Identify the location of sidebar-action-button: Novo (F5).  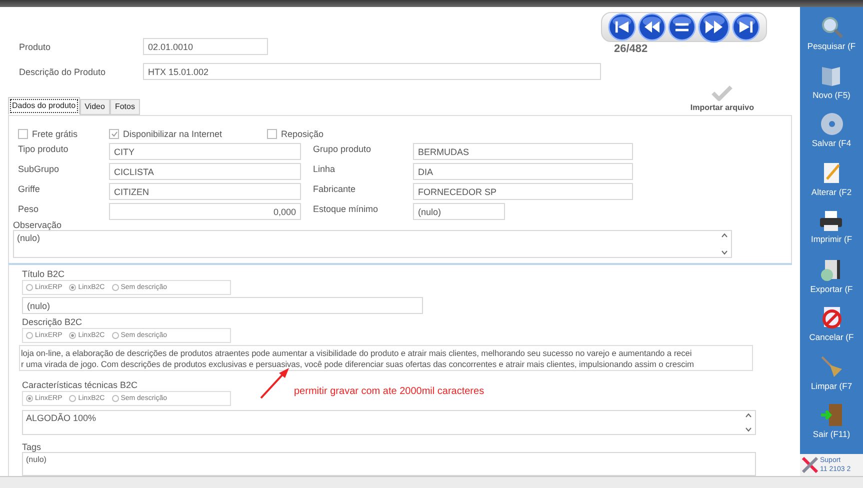
(831, 82).